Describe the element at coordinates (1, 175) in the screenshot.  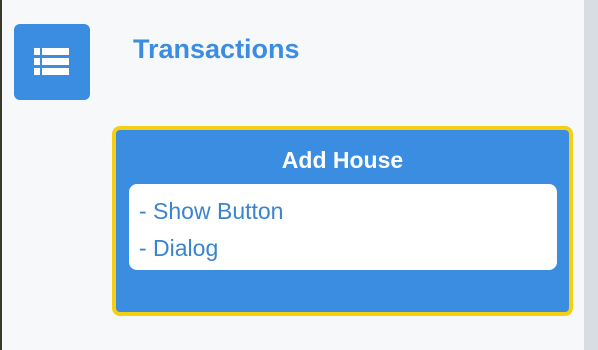
I see `background-strip` at that location.